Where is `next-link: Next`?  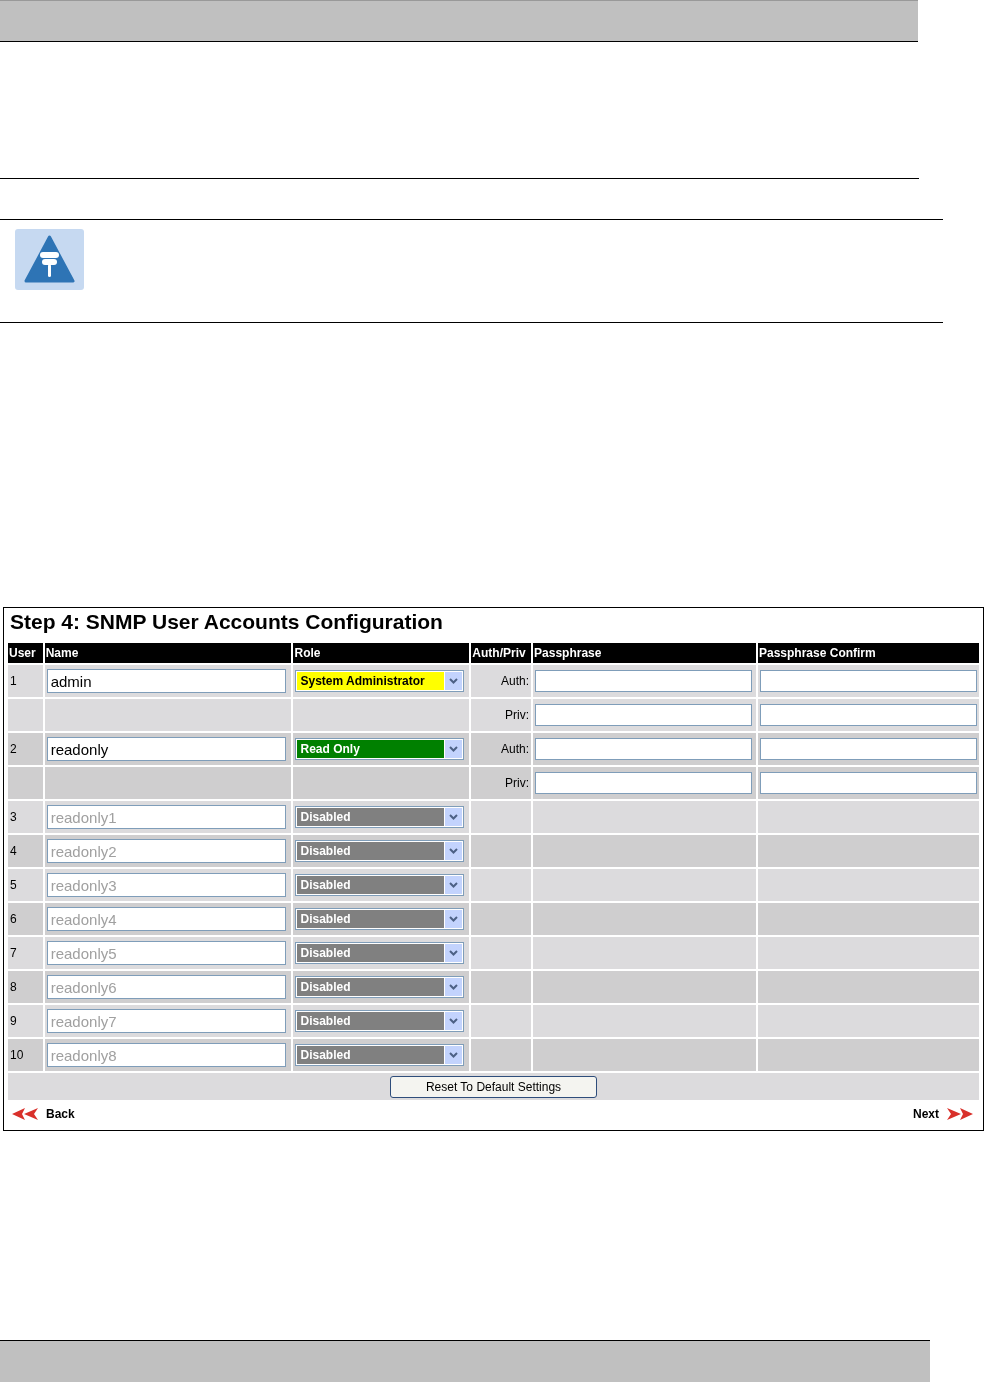
next-link: Next is located at coordinates (926, 1114).